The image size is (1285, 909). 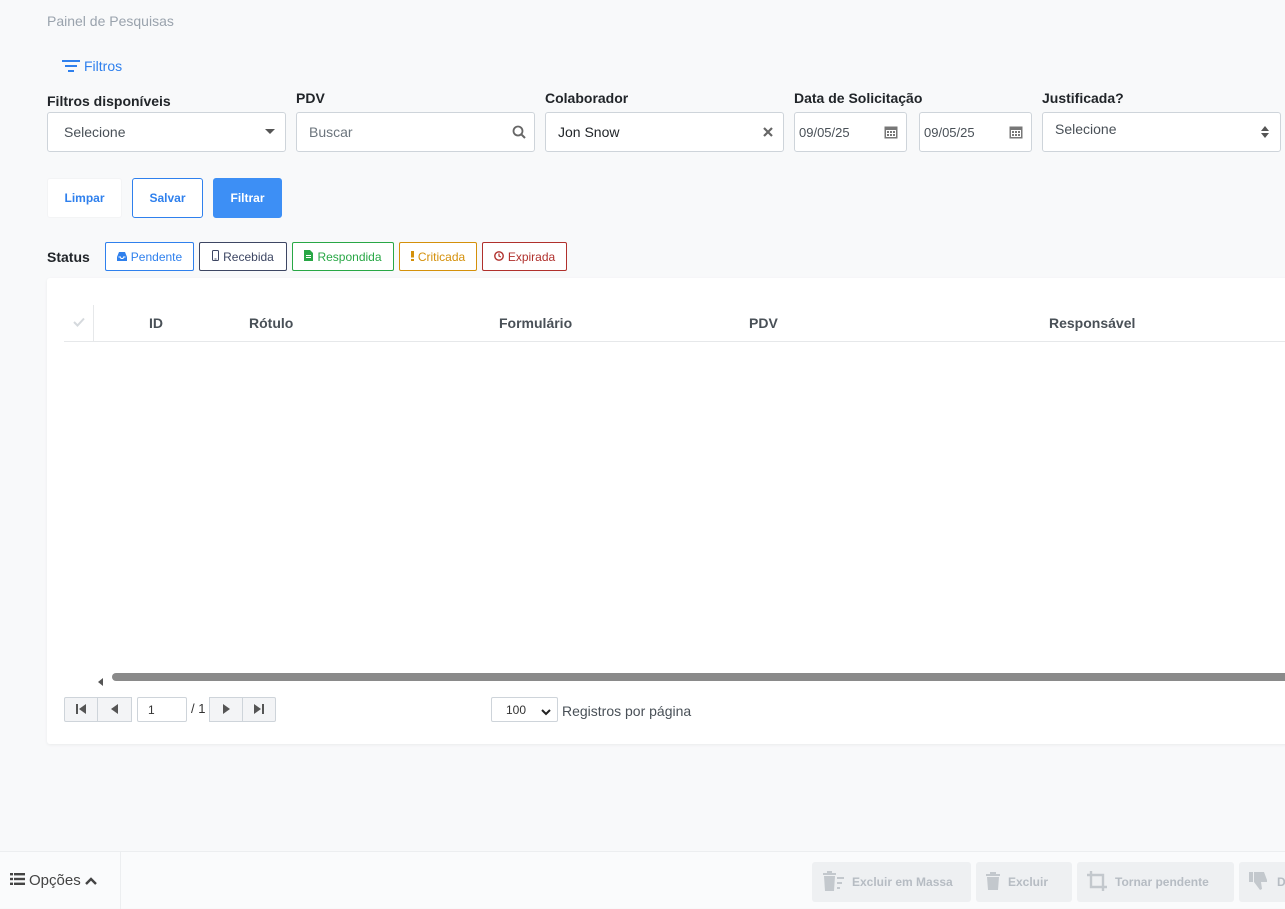 What do you see at coordinates (516, 709) in the screenshot?
I see `per-page-value: 100` at bounding box center [516, 709].